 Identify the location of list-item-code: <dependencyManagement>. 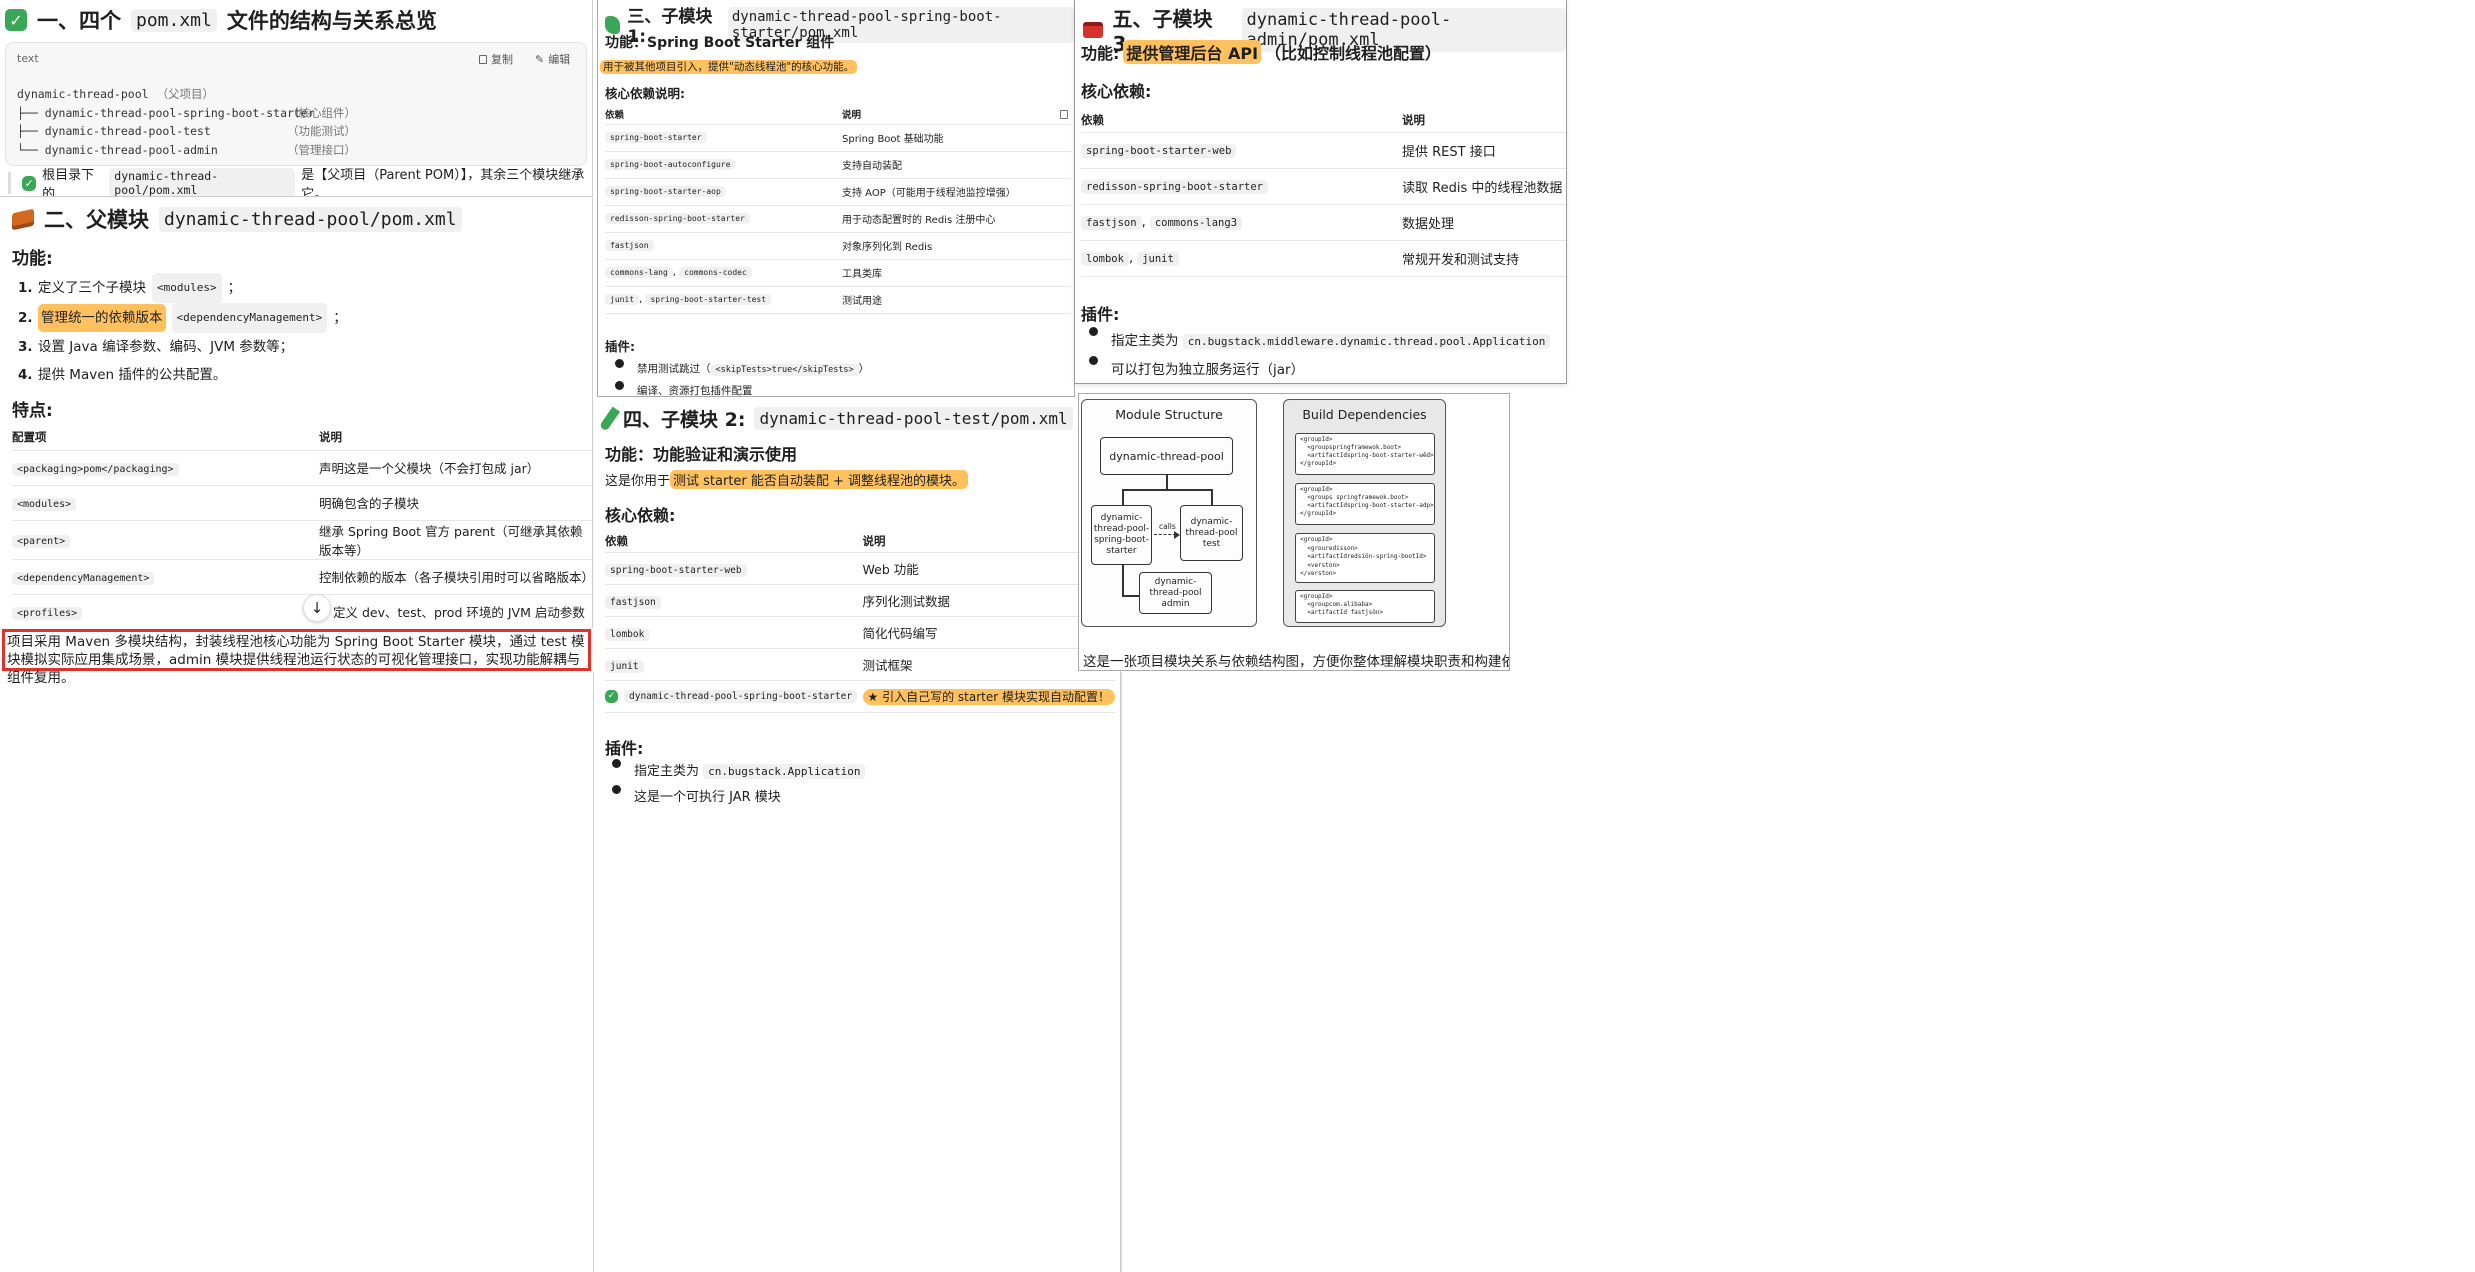
(249, 318).